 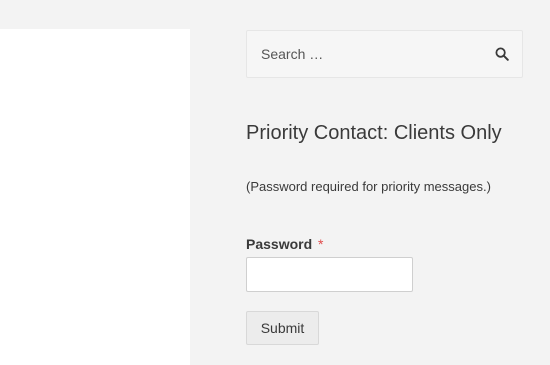 I want to click on password-field, so click(x=329, y=274).